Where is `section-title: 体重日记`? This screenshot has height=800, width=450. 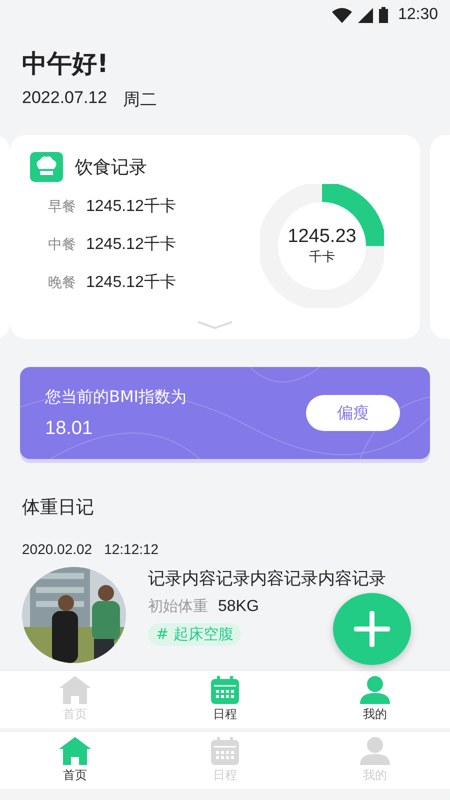
section-title: 体重日记 is located at coordinates (58, 507).